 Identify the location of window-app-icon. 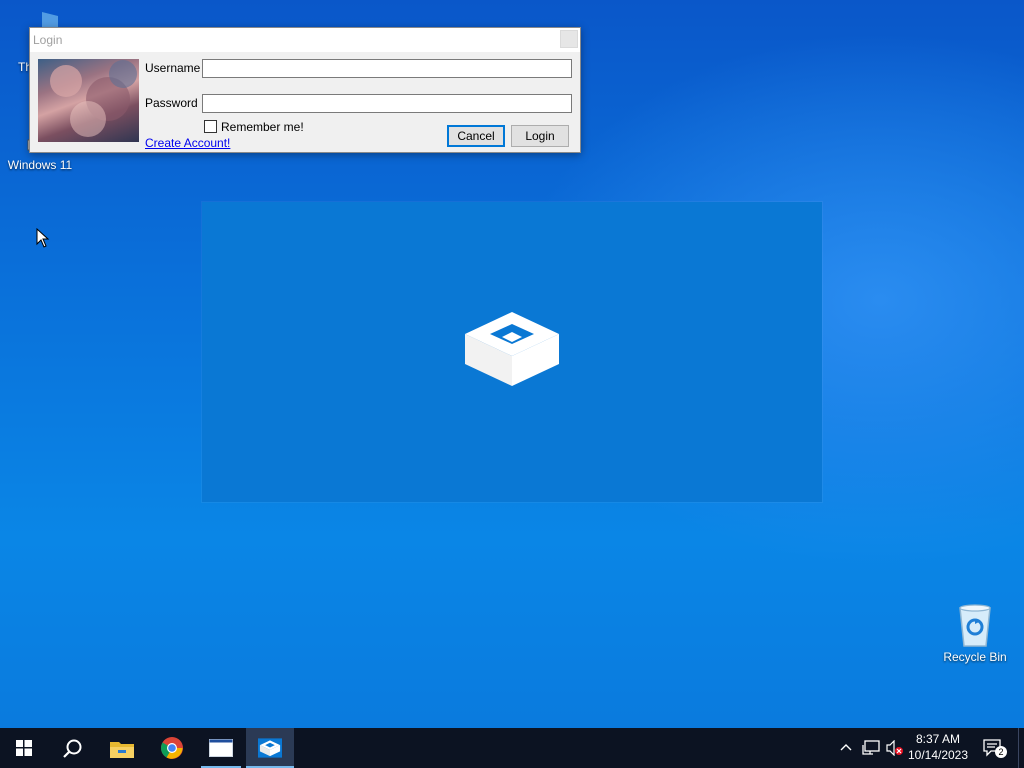
(221, 748).